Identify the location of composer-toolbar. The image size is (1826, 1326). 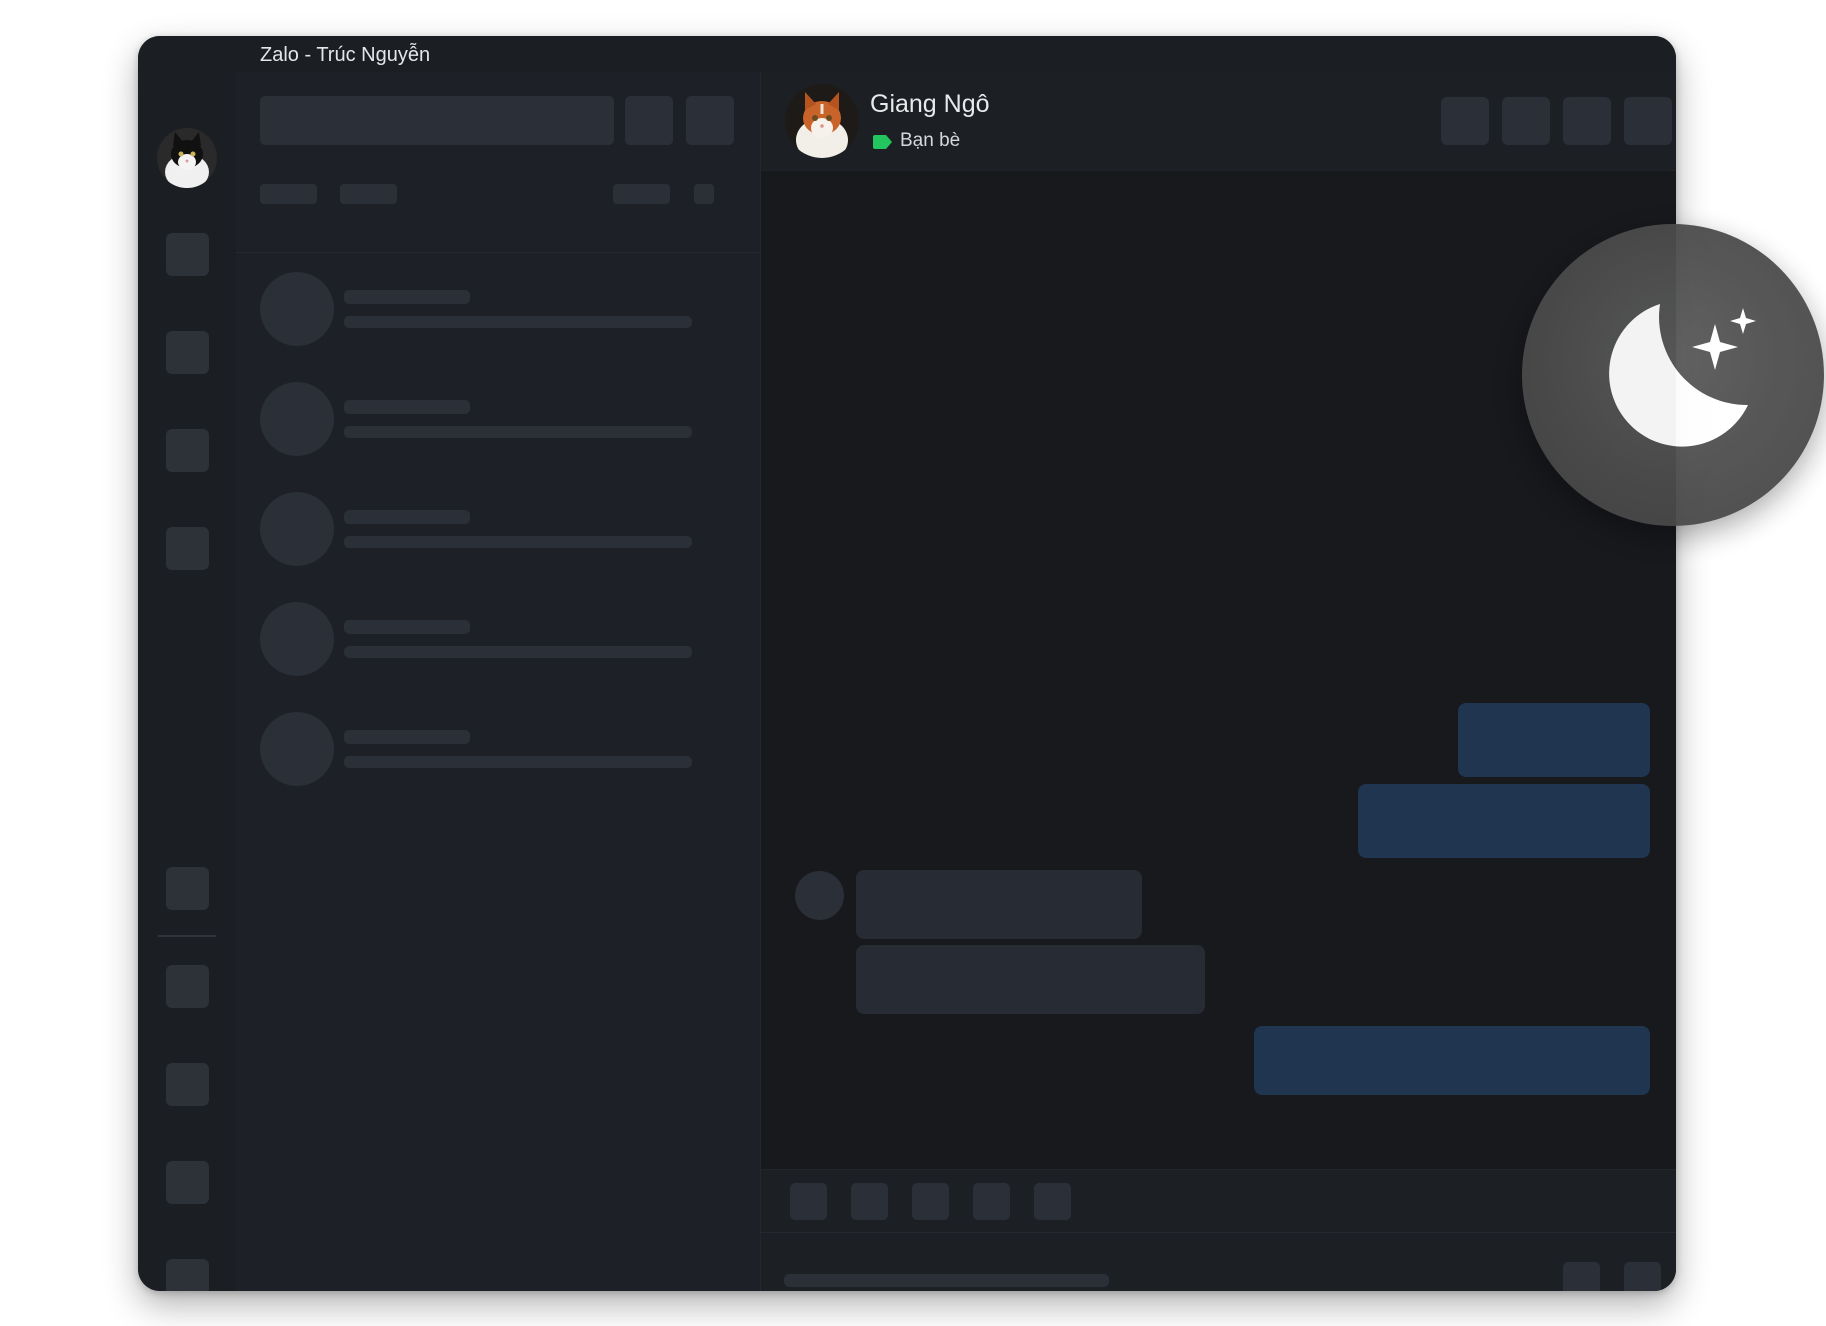
(1218, 1200).